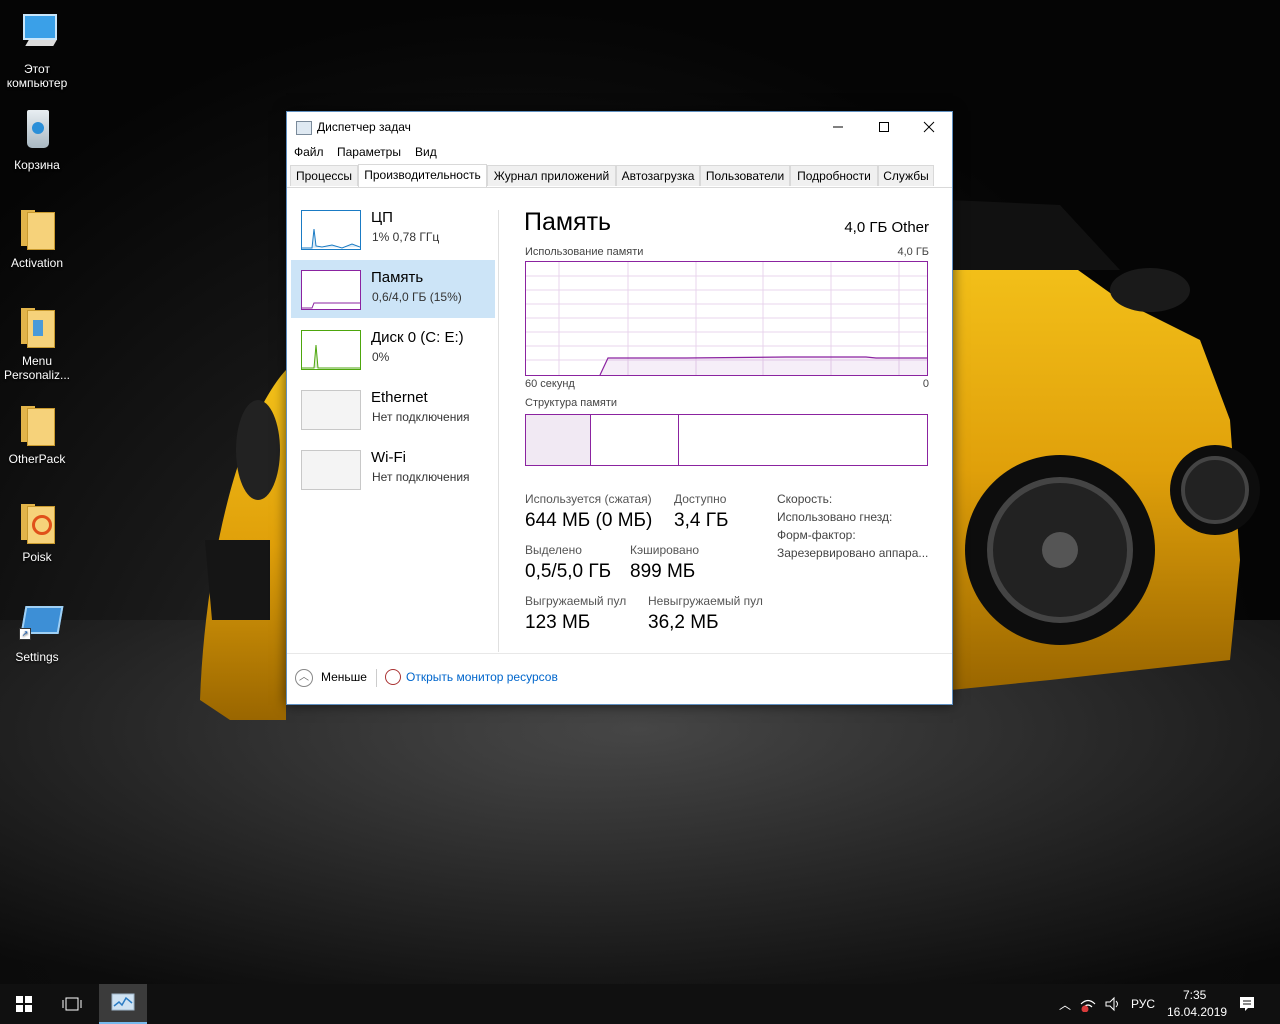  Describe the element at coordinates (551, 175) in the screenshot. I see `tab-app-history: Журнал приложений` at that location.